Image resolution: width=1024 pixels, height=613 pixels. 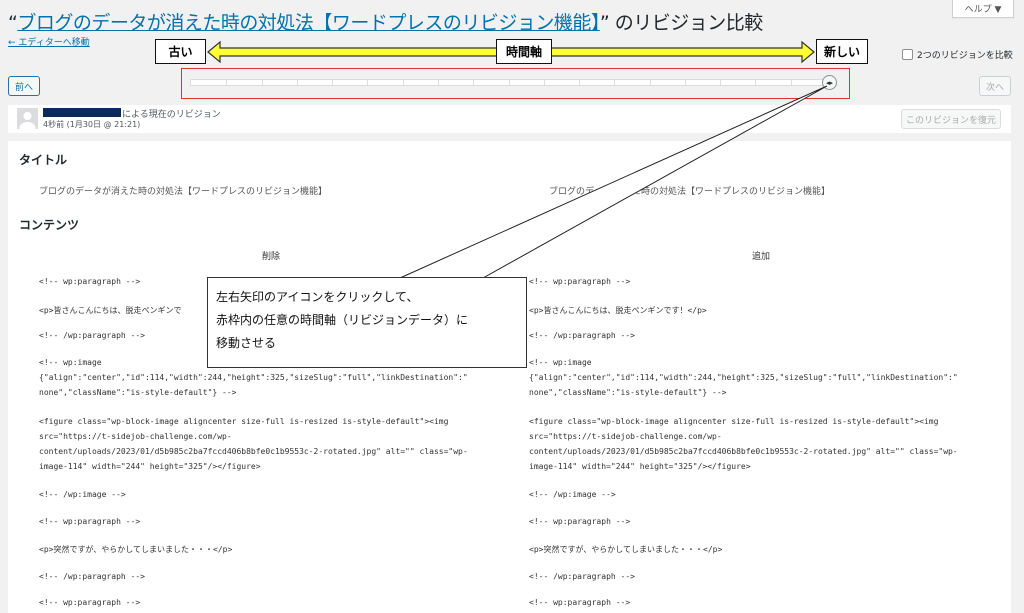 I want to click on diff-line-right: <p>皆さんこんにちは、脱走ペンギンです！</p>, so click(x=618, y=310).